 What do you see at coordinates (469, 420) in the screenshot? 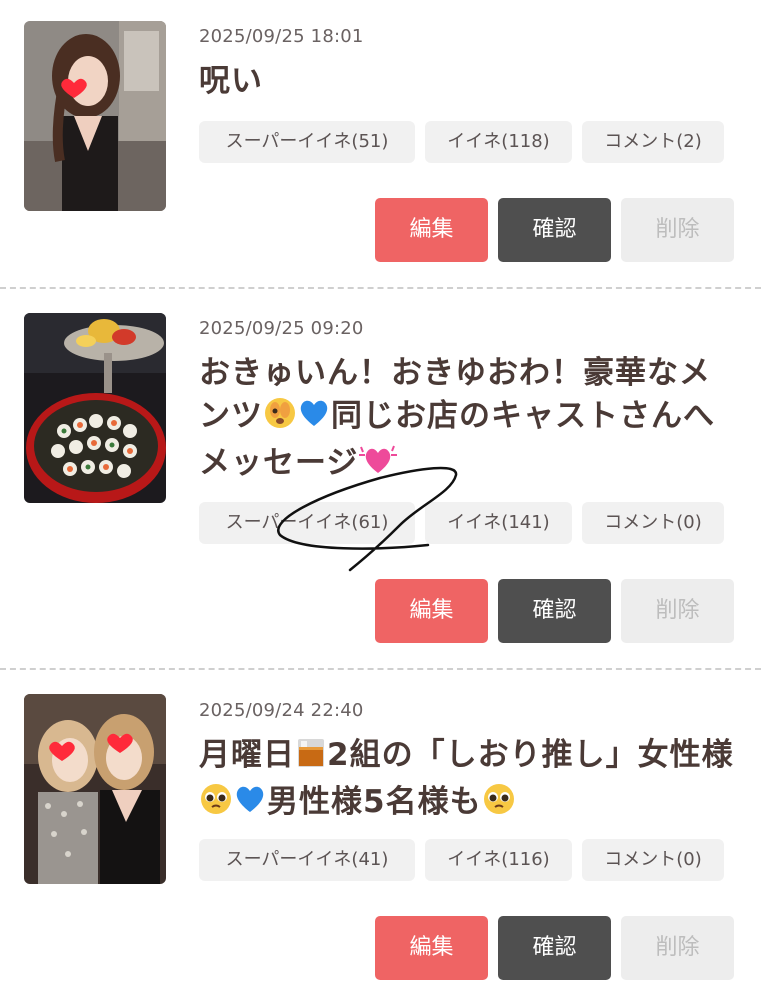
I see `post-title: おきゅいん！おきゆおわ！豪華なメンツ 同じお店のキャストさんへメッセージ` at bounding box center [469, 420].